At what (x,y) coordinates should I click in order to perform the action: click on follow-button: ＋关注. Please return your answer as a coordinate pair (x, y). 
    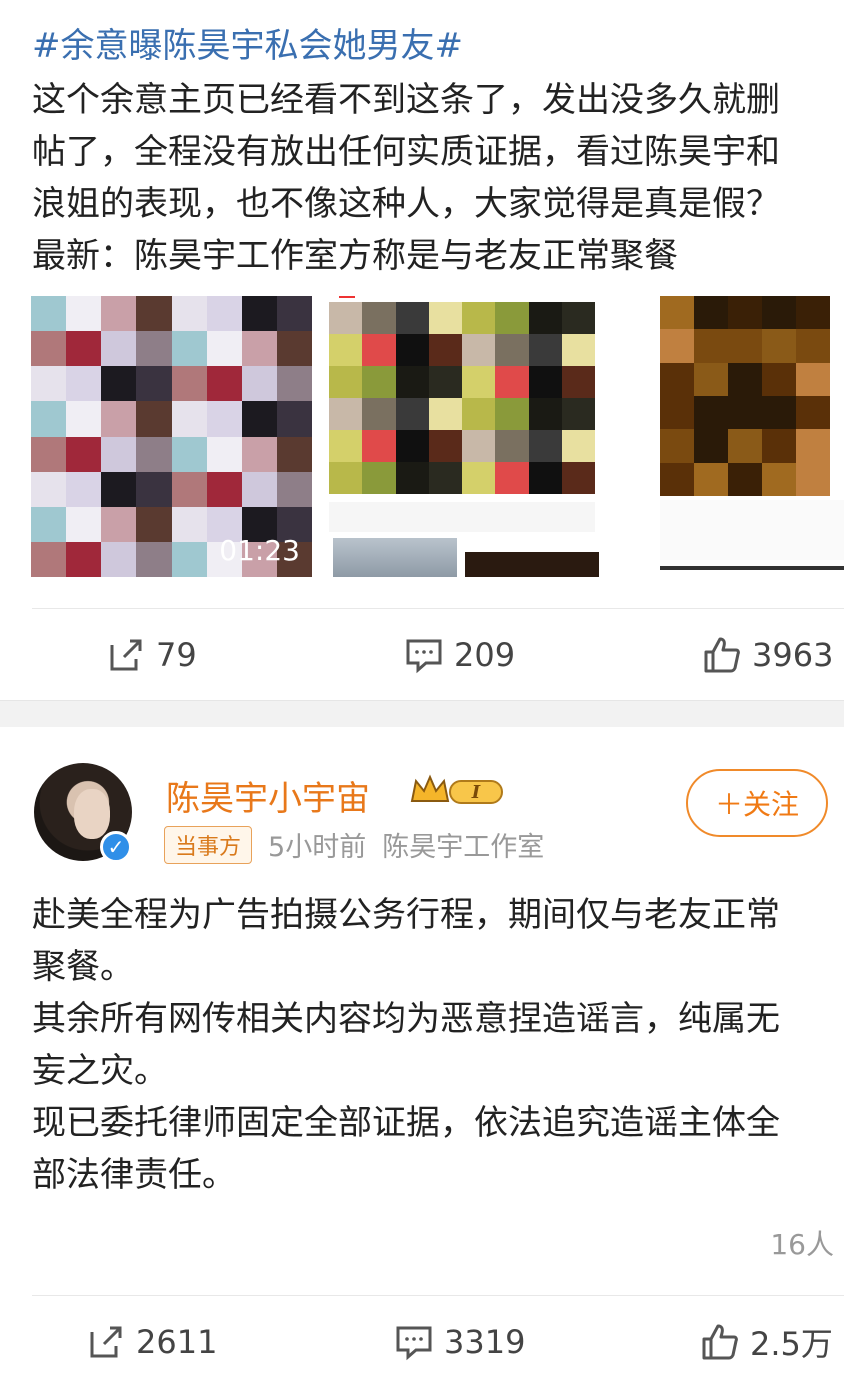
    Looking at the image, I should click on (757, 803).